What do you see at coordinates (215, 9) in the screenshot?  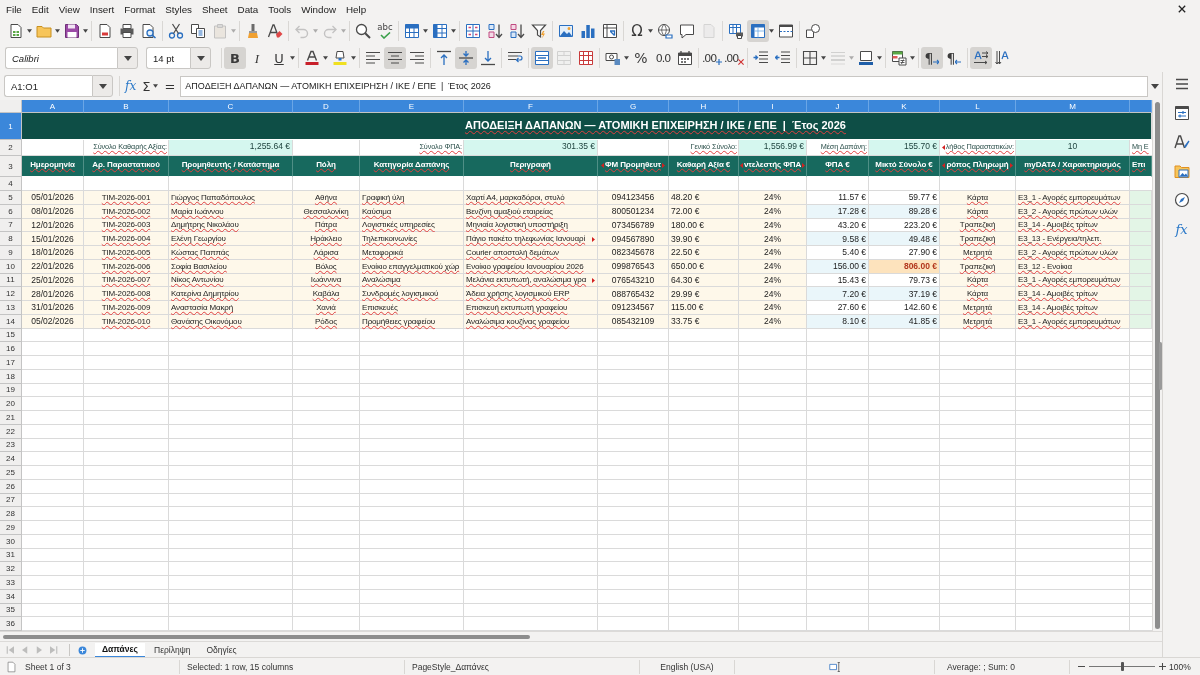 I see `menu-item: Sheet` at bounding box center [215, 9].